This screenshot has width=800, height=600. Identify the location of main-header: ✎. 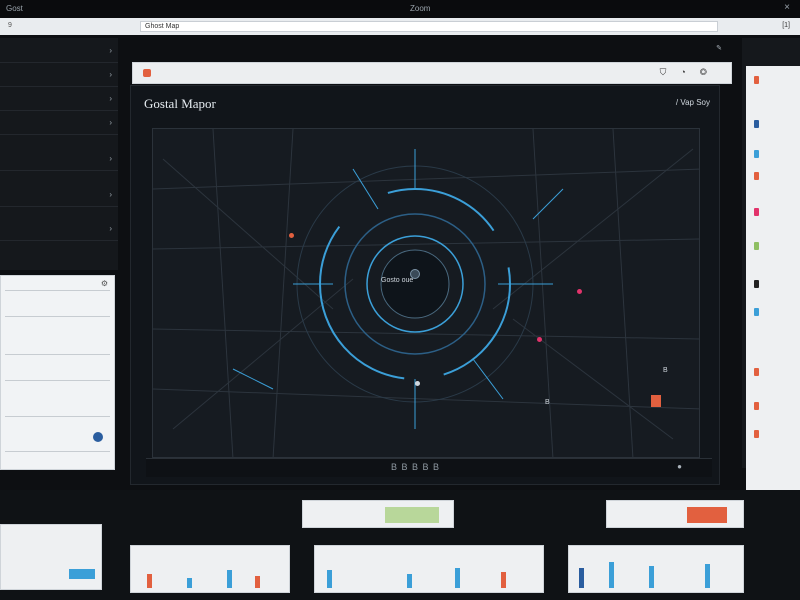
(432, 48).